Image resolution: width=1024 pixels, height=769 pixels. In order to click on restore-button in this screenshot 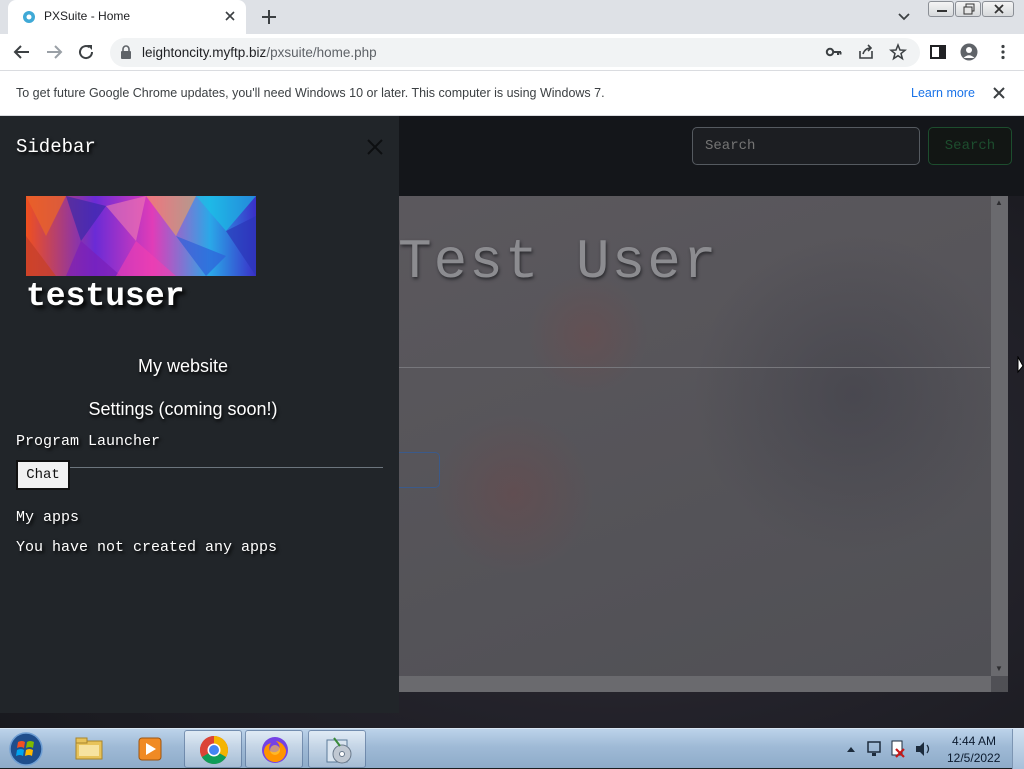, I will do `click(968, 9)`.